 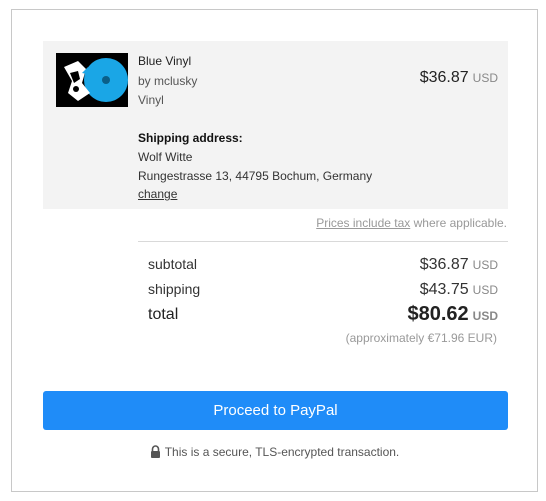 What do you see at coordinates (157, 194) in the screenshot?
I see `change-address-link: change` at bounding box center [157, 194].